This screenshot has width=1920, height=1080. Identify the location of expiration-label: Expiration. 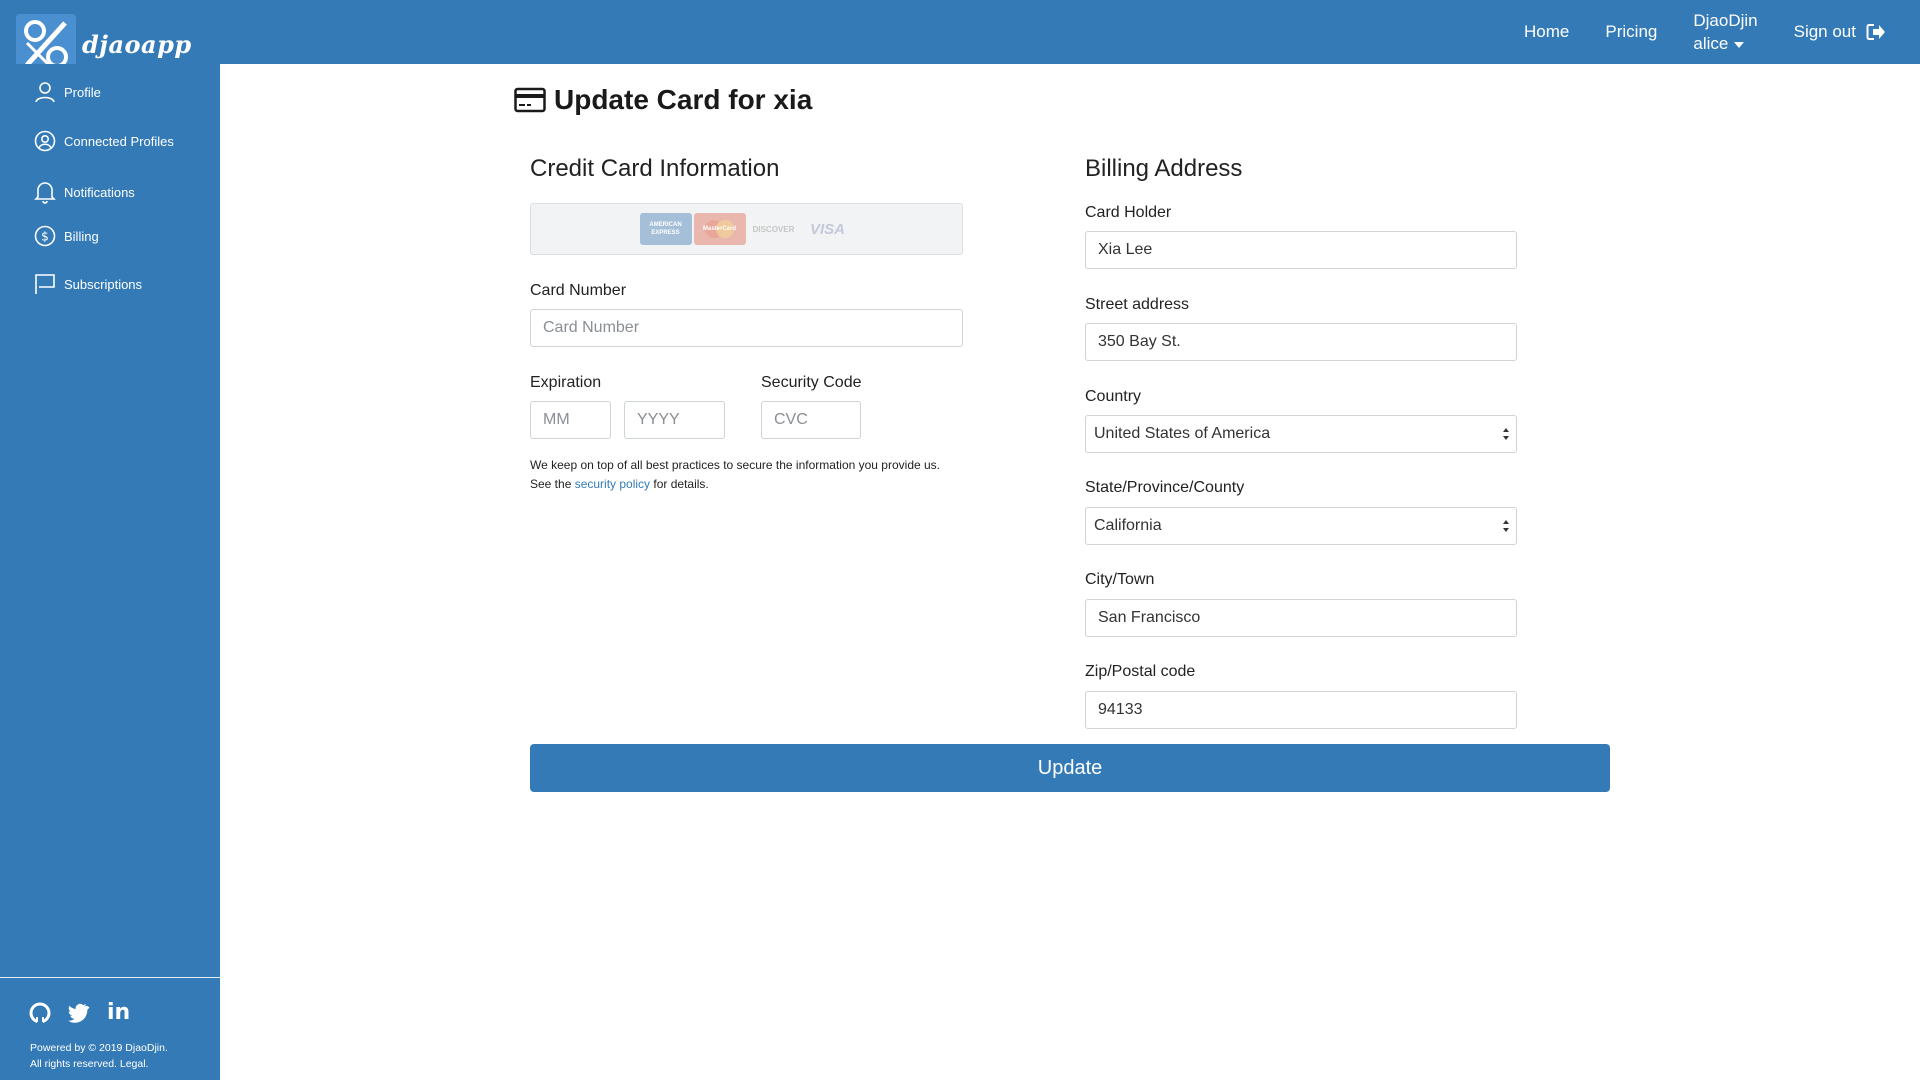
(566, 382).